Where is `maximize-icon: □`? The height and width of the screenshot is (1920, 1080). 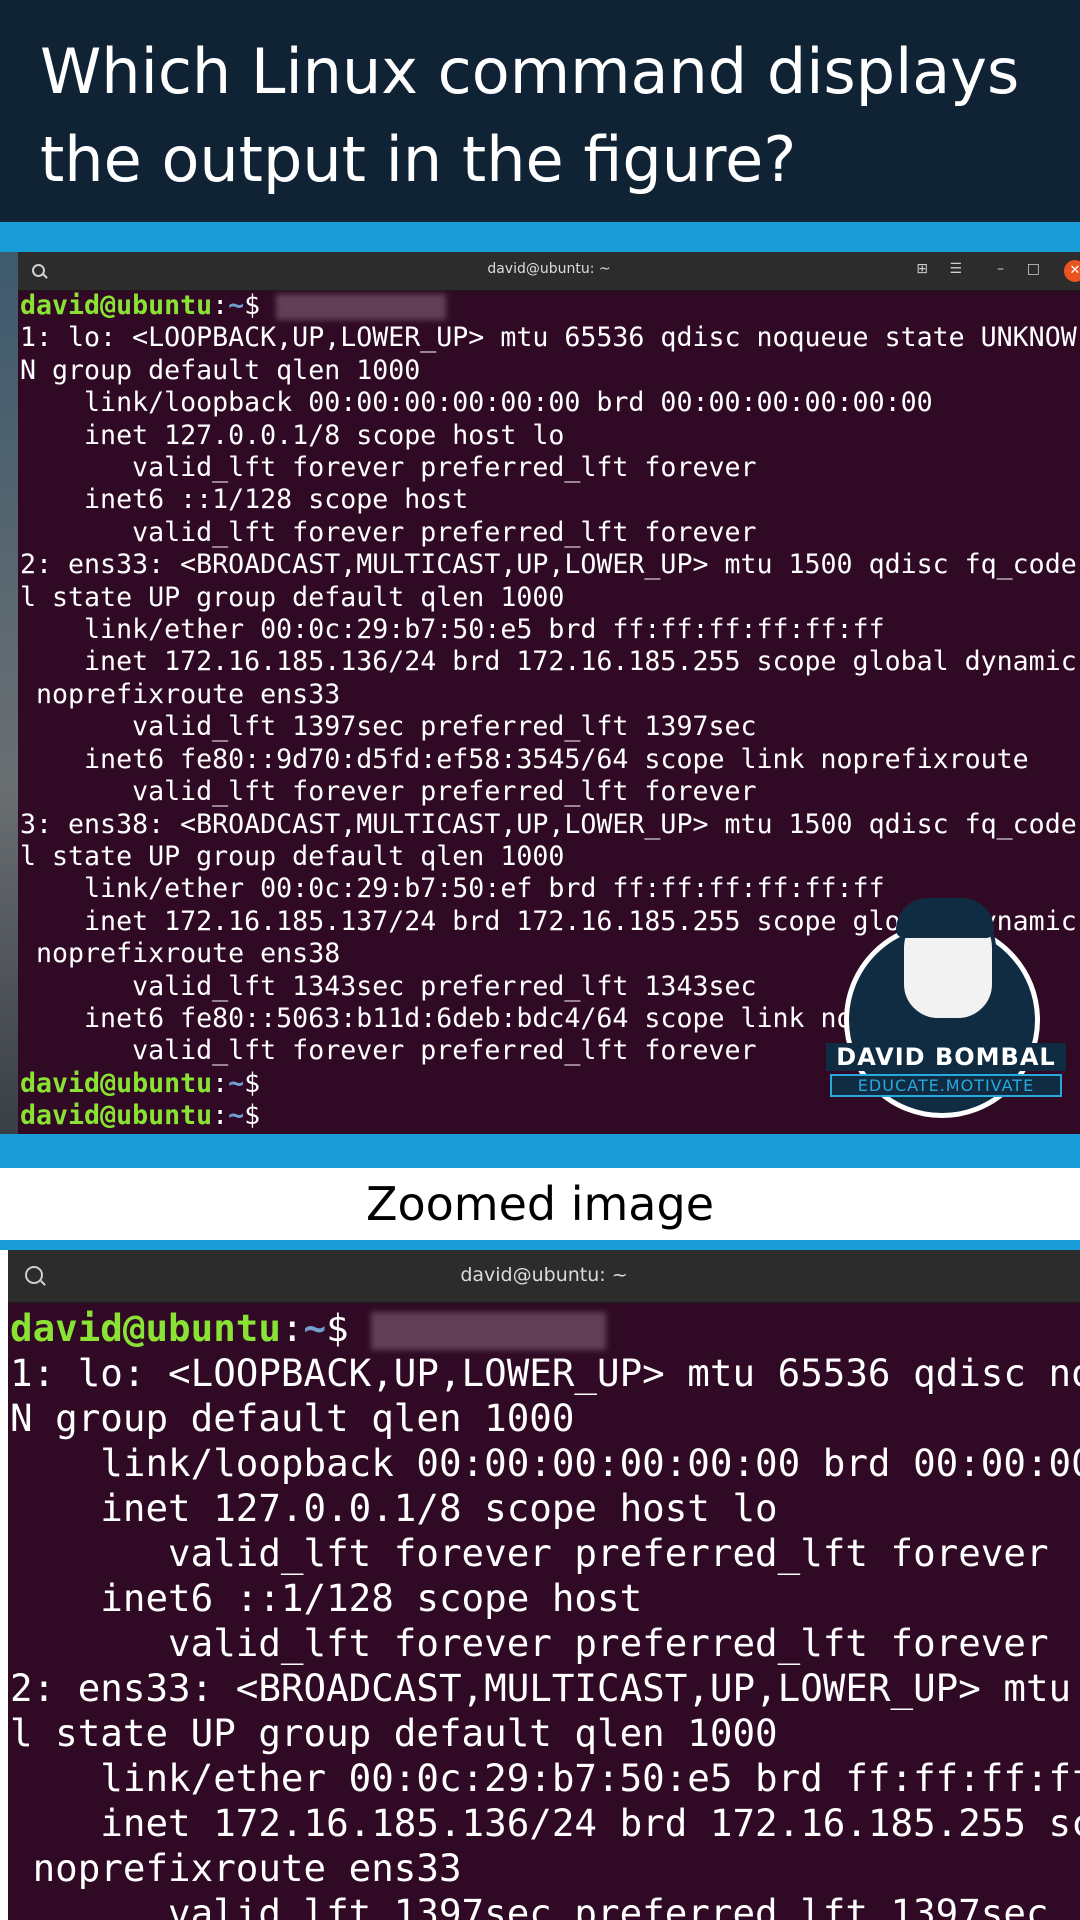
maximize-icon: □ is located at coordinates (1033, 269).